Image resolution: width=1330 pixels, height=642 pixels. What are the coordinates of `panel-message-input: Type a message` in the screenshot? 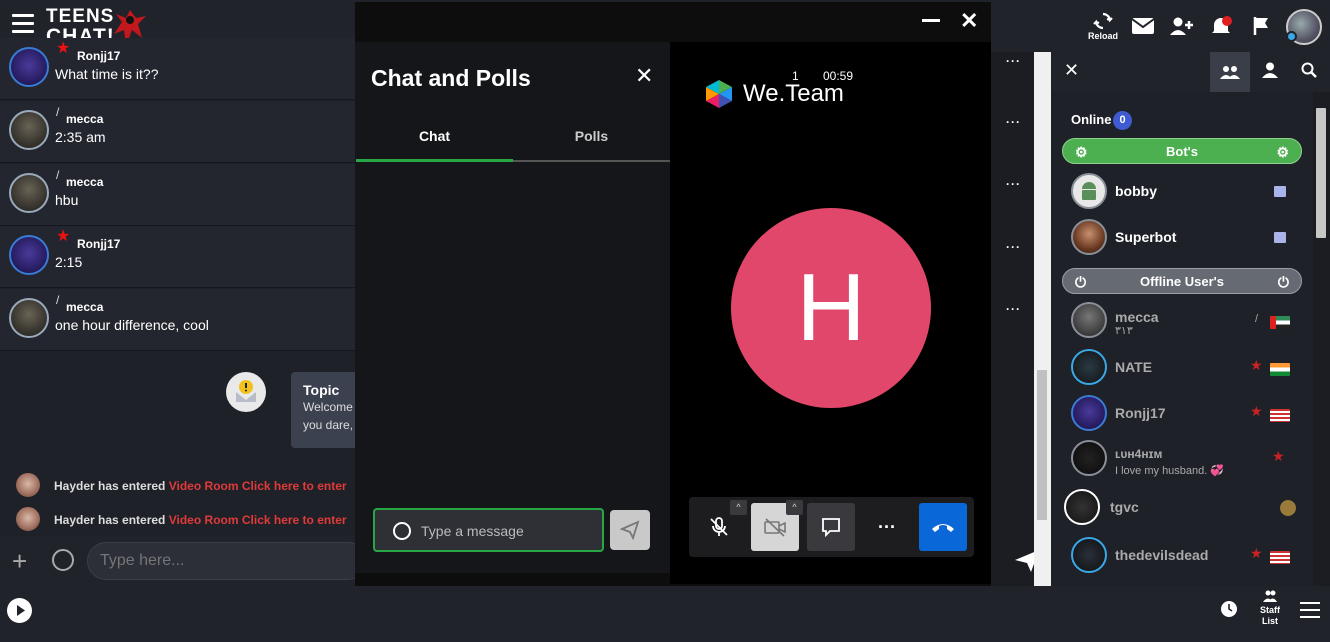 It's located at (488, 530).